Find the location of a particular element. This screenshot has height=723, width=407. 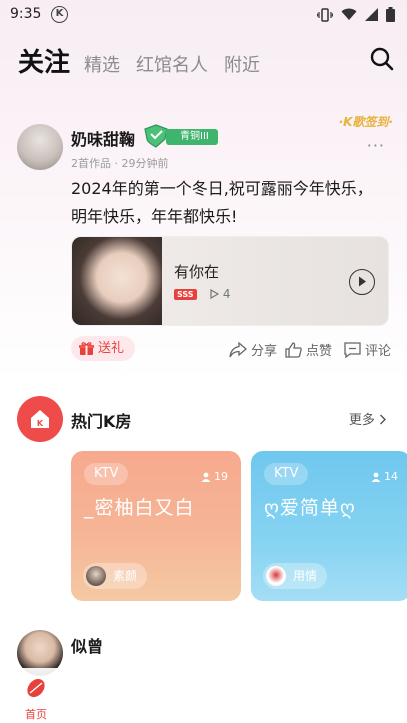

gift-button: 送礼 is located at coordinates (103, 348).